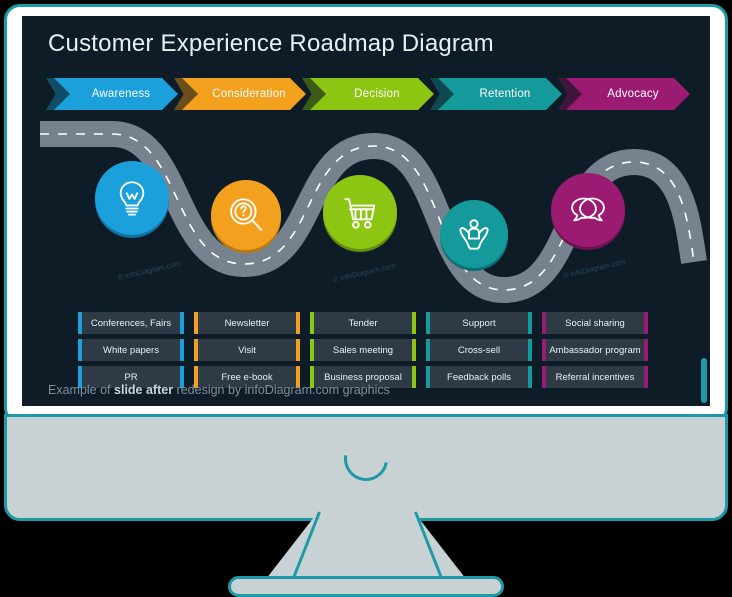 Image resolution: width=732 pixels, height=597 pixels. I want to click on hands-person-icon, so click(474, 234).